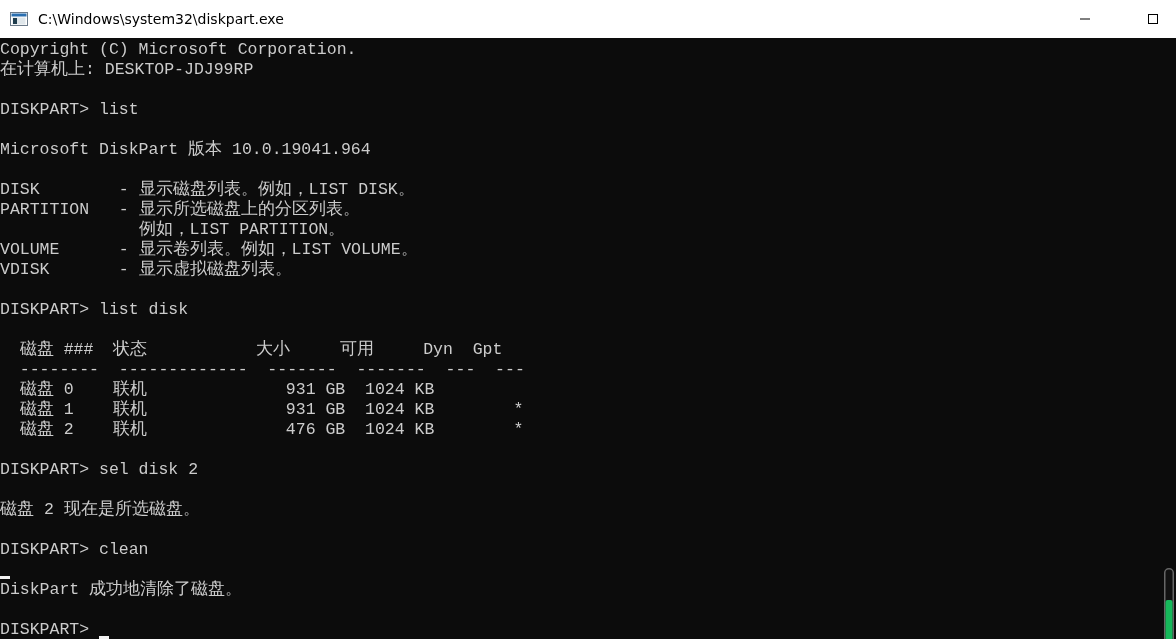 The width and height of the screenshot is (1176, 639). I want to click on console-line: Copyright (C) Microsoft Corporation., so click(178, 50).